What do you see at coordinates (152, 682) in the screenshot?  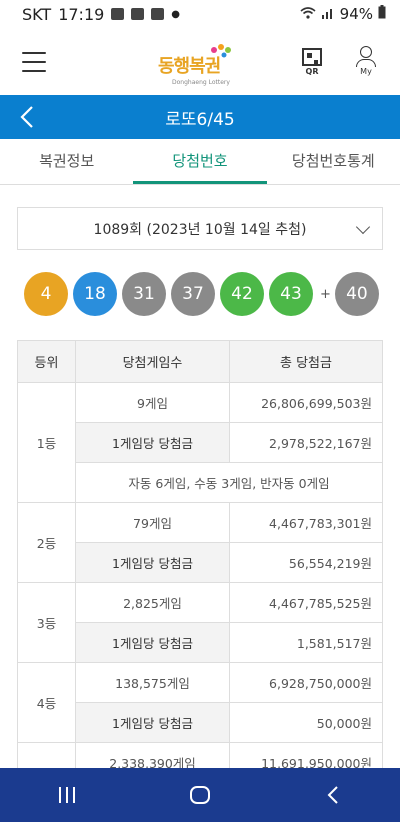 I see `games-cell: 138,575게임` at bounding box center [152, 682].